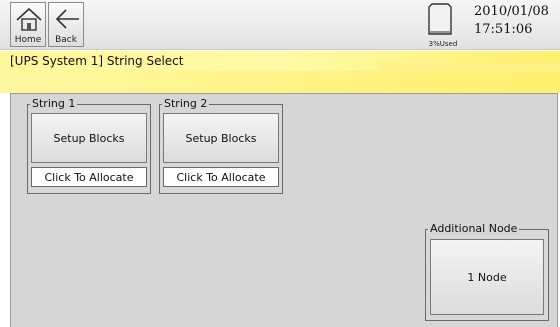  What do you see at coordinates (221, 177) in the screenshot?
I see `string-2-allocate-button: Click To Allocate` at bounding box center [221, 177].